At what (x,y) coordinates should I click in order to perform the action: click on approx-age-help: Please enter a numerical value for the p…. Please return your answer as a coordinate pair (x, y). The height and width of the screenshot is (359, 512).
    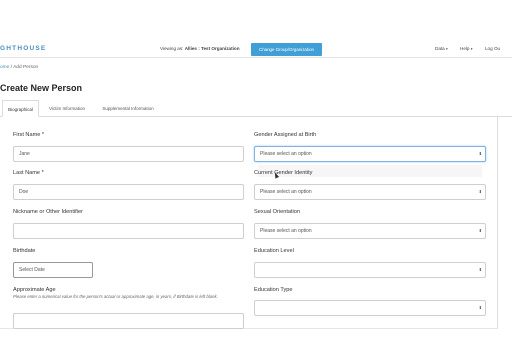
    Looking at the image, I should click on (115, 296).